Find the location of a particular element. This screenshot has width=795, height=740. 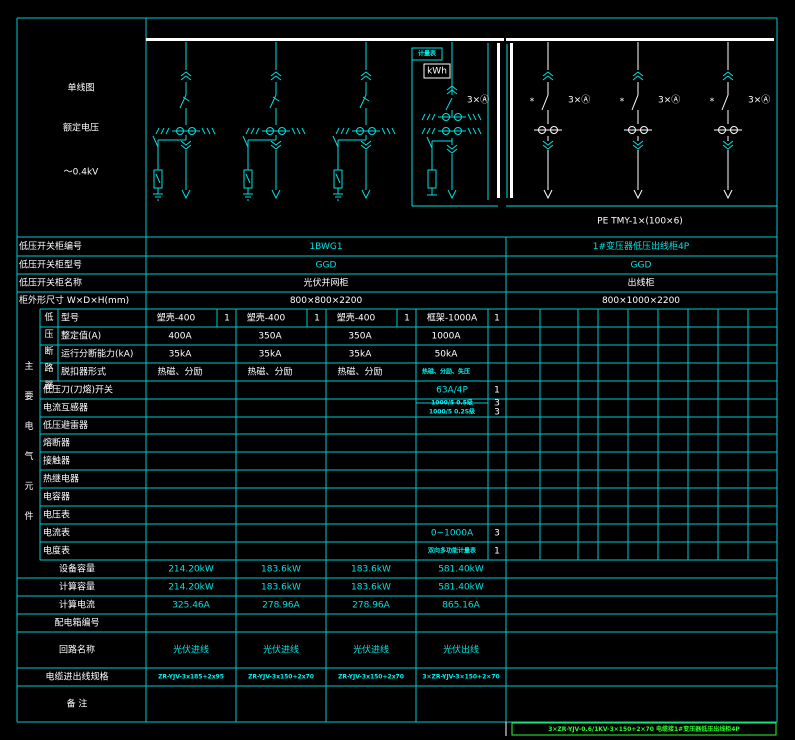

cable-spec-value: 3×ZR-YJV-3×150+2×70 is located at coordinates (460, 677).